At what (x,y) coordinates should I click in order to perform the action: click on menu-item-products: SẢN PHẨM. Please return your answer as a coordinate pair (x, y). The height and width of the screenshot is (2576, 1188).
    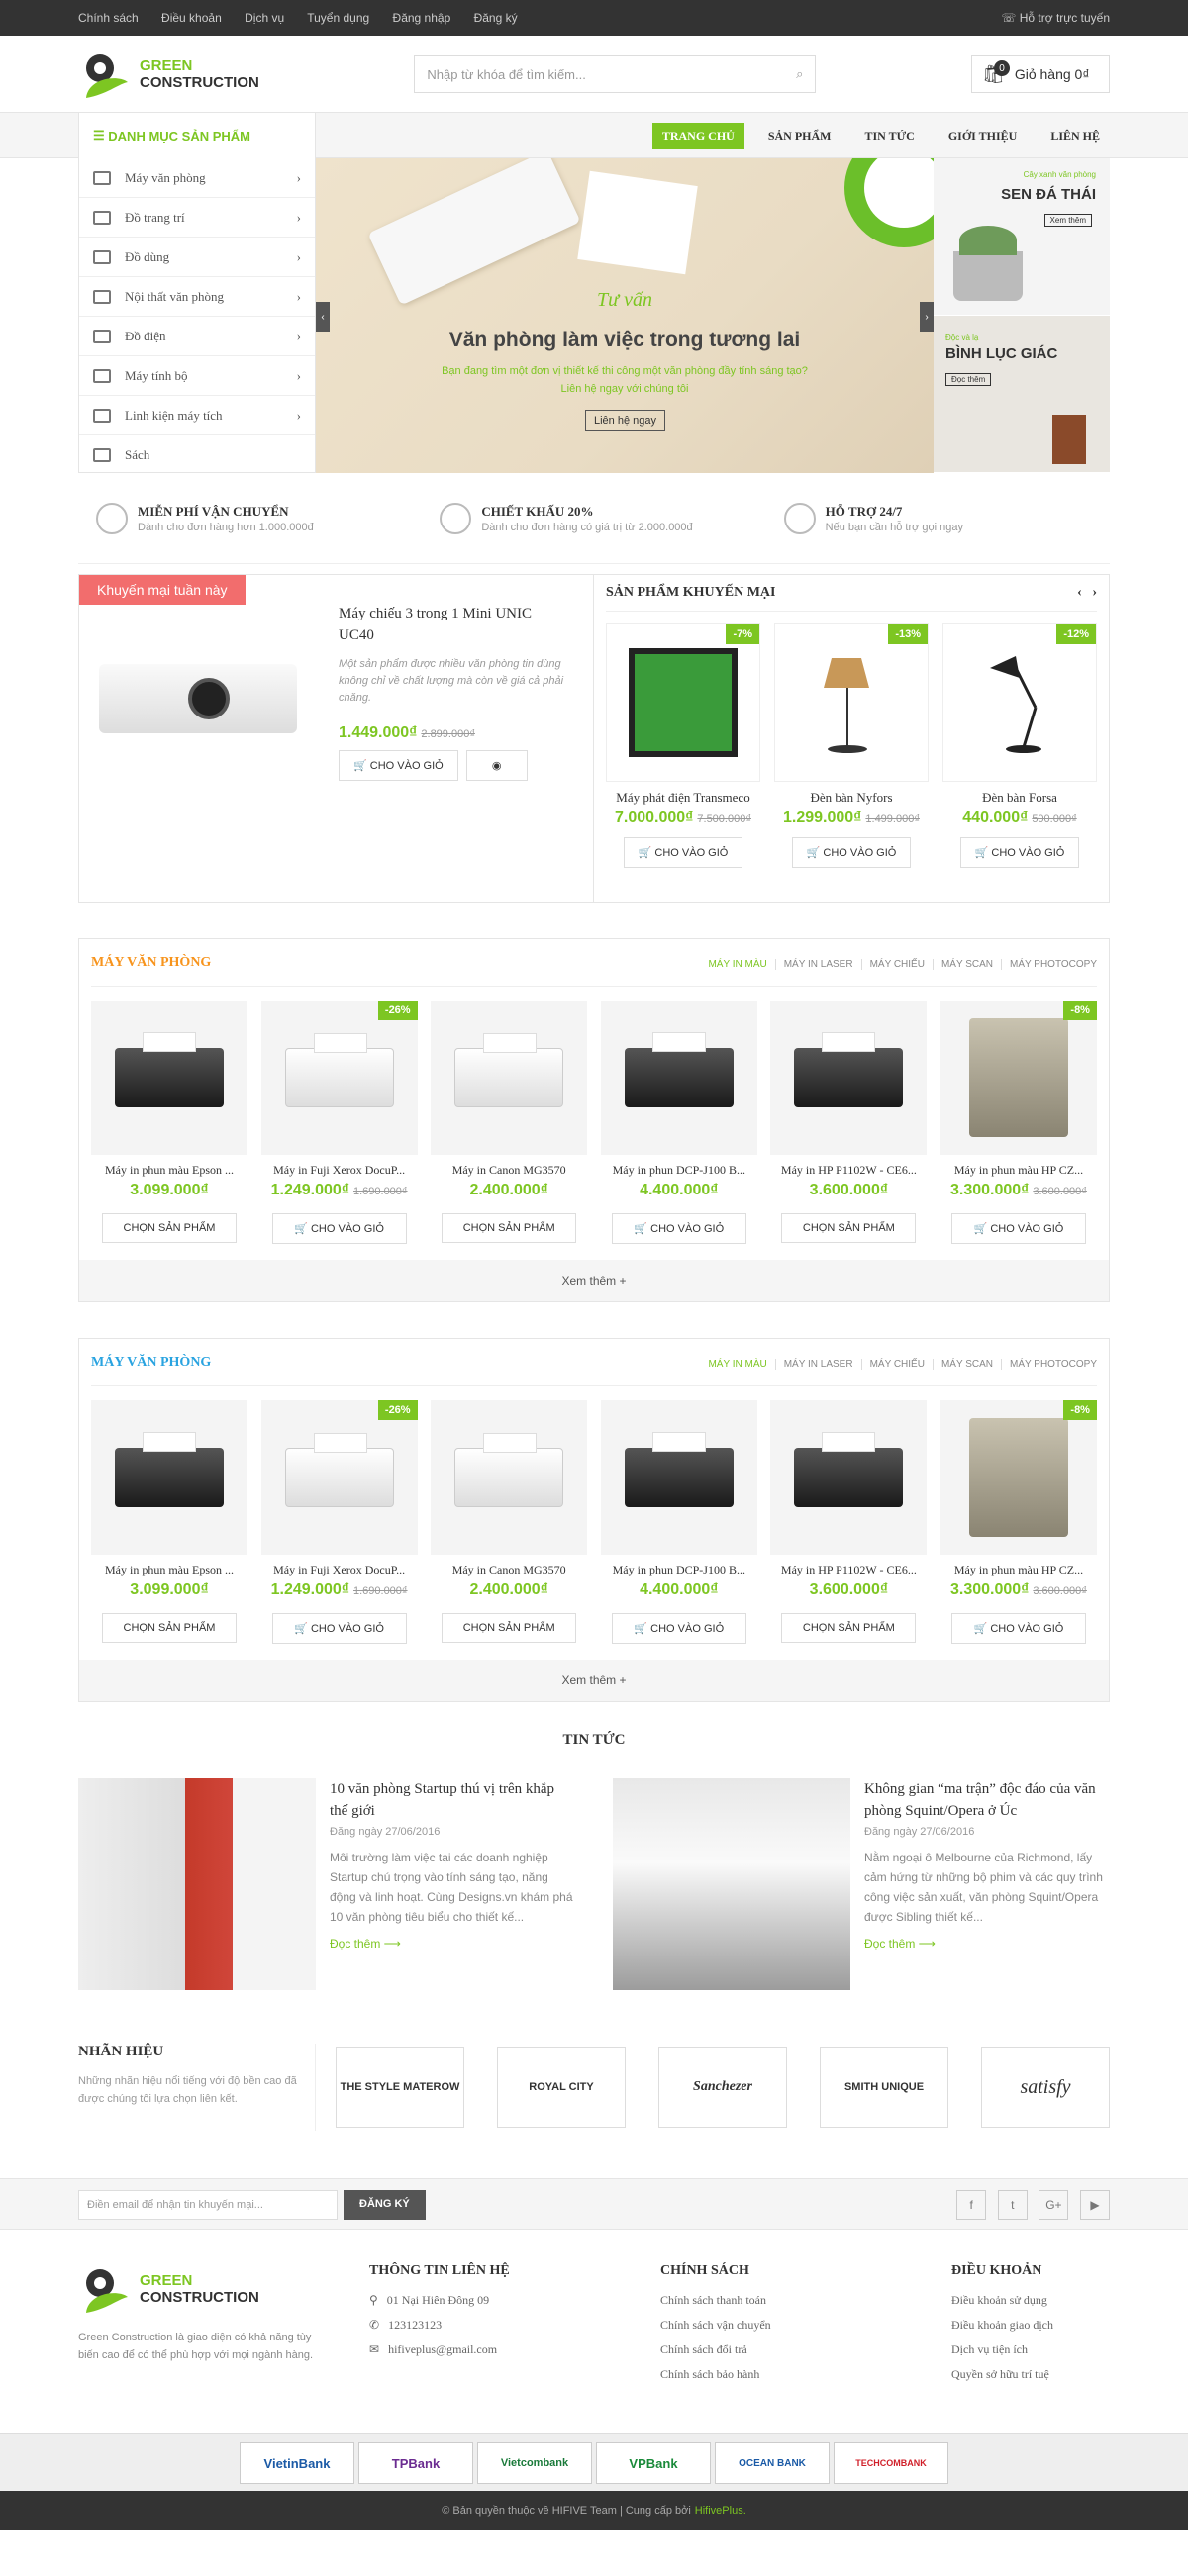
    Looking at the image, I should click on (800, 136).